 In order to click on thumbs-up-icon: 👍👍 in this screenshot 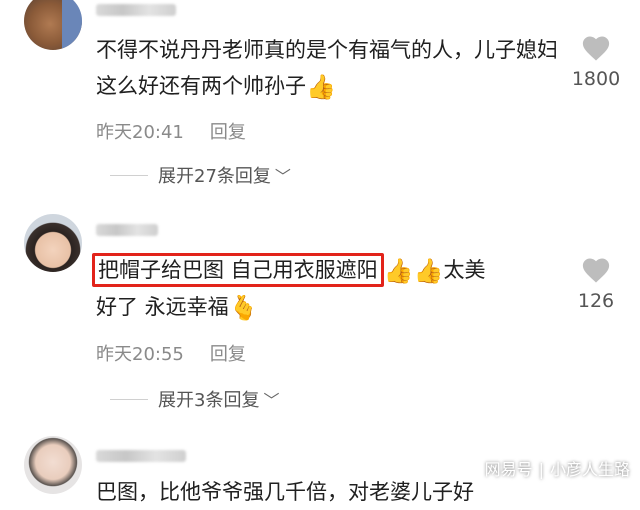, I will do `click(413, 271)`.